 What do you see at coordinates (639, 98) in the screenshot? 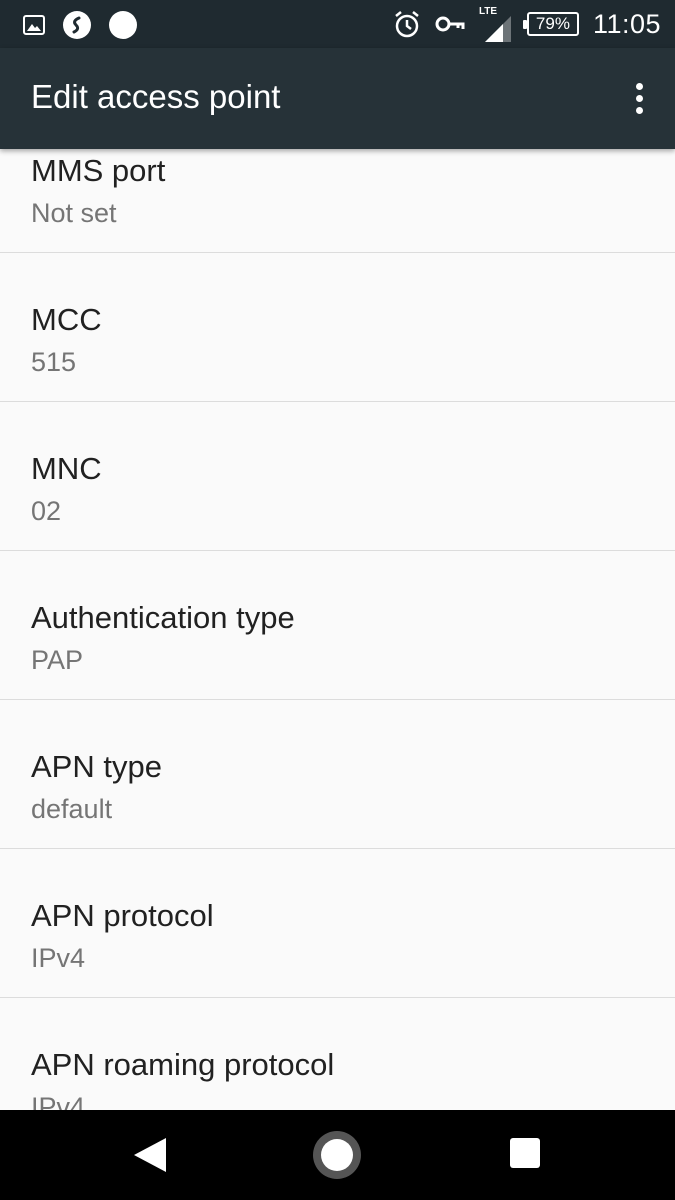
I see `more-vert-icon` at bounding box center [639, 98].